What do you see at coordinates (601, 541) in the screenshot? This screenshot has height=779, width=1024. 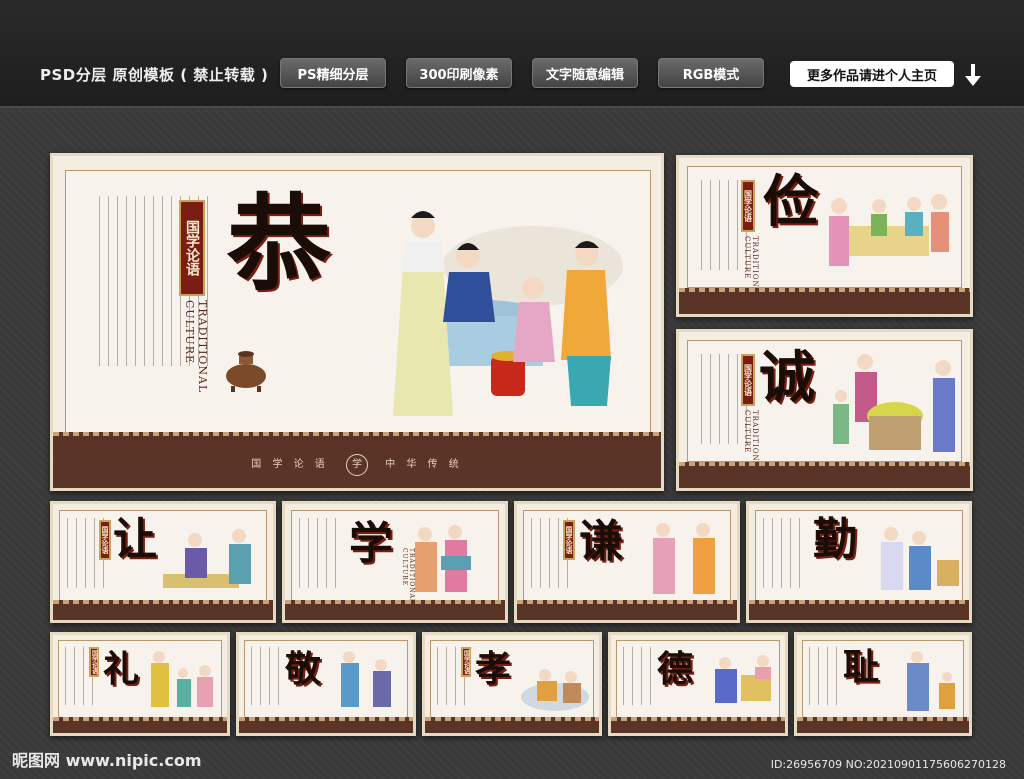 I see `row1-character-qian: 谦` at bounding box center [601, 541].